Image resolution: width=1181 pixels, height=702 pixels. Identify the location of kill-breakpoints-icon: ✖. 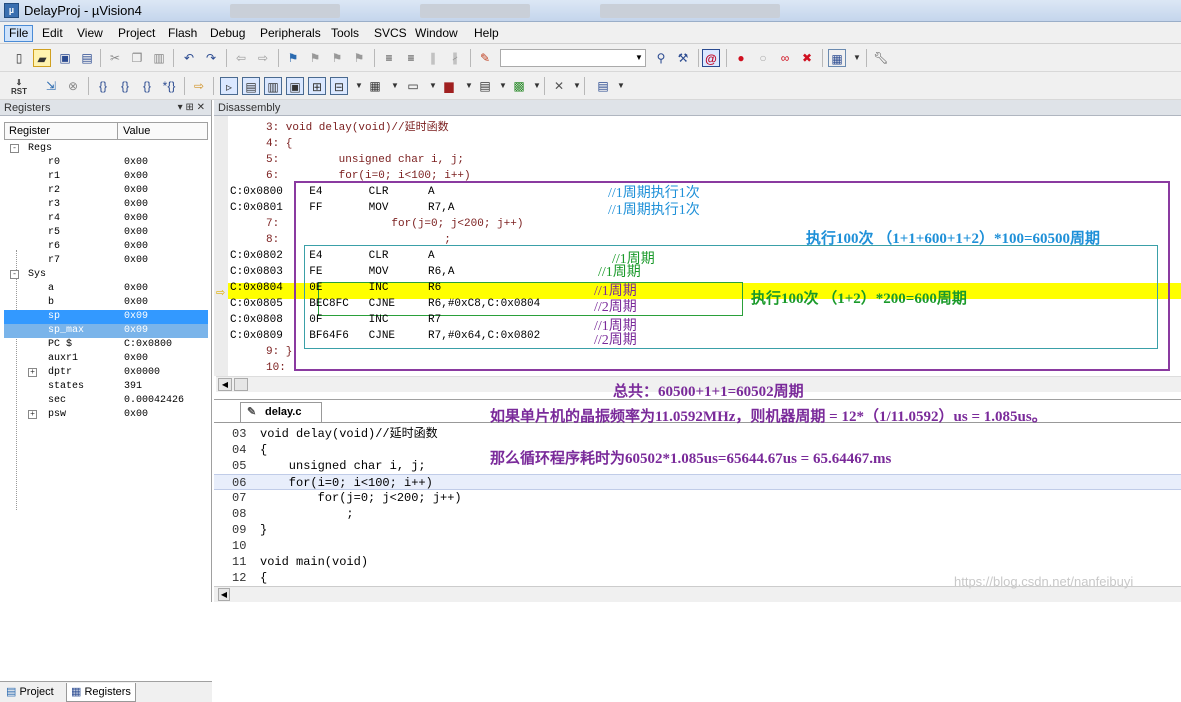
(807, 58).